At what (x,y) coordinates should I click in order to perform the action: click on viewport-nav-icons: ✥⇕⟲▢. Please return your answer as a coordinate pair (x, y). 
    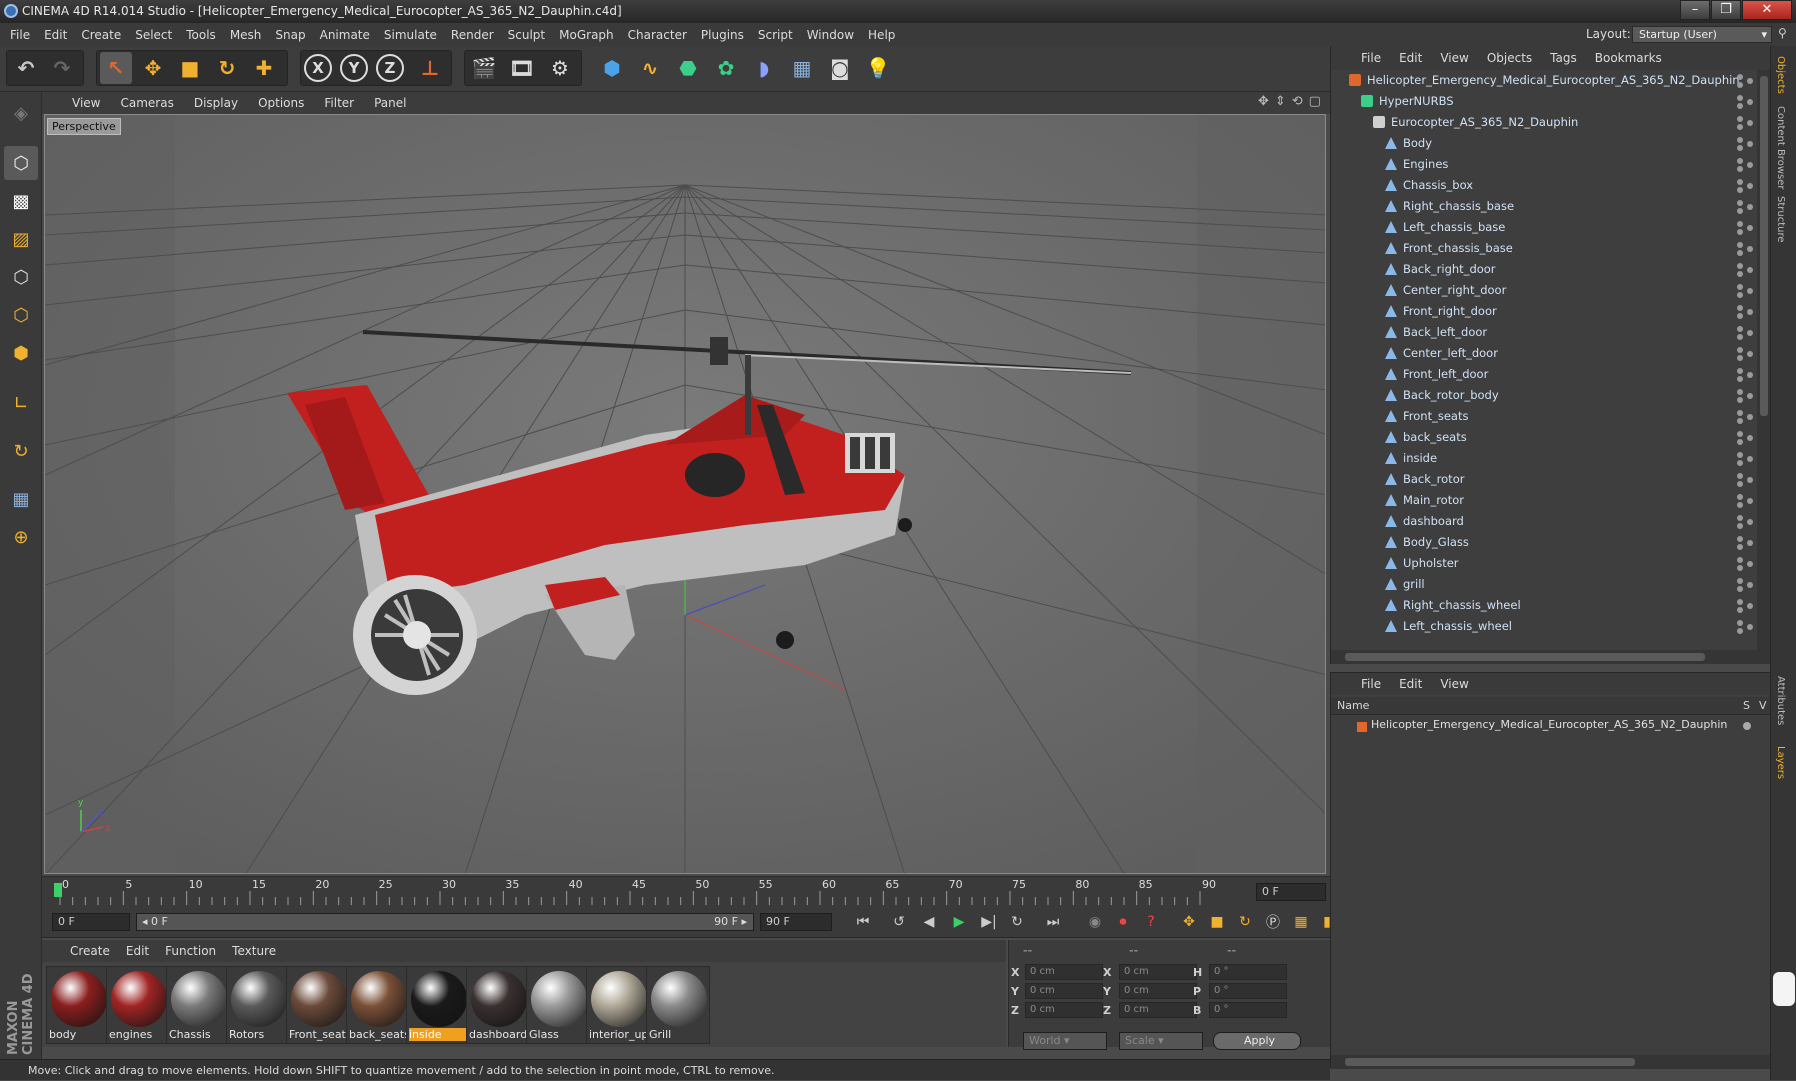
    Looking at the image, I should click on (1292, 101).